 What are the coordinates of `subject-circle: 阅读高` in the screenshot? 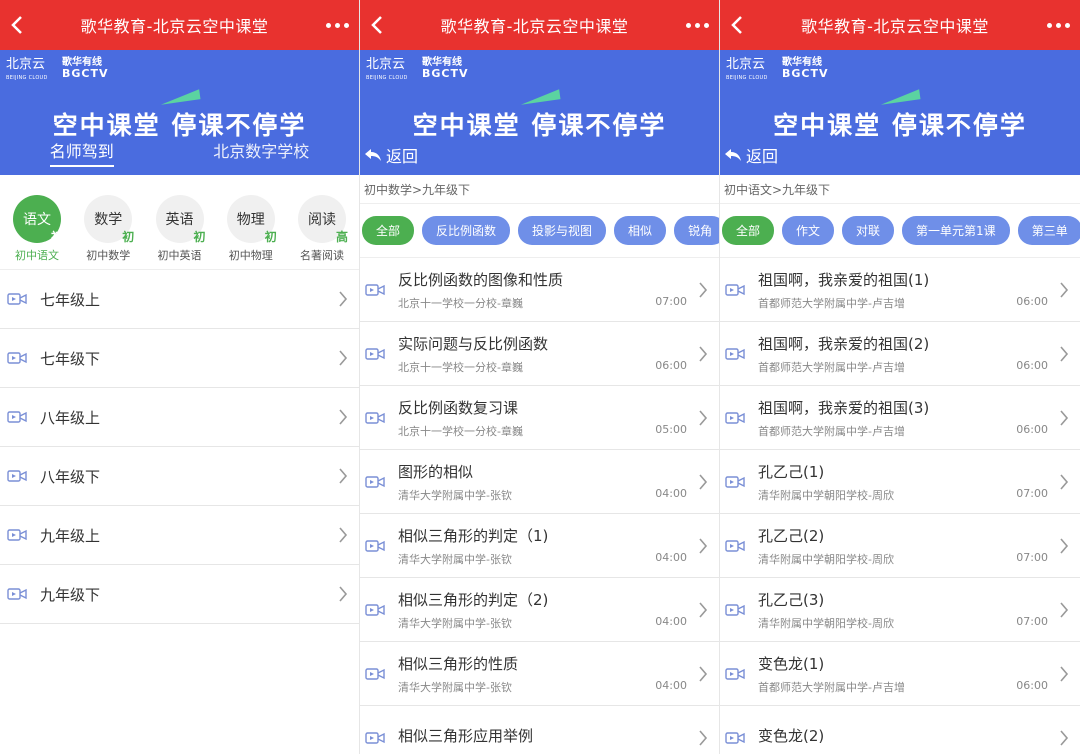 It's located at (323, 219).